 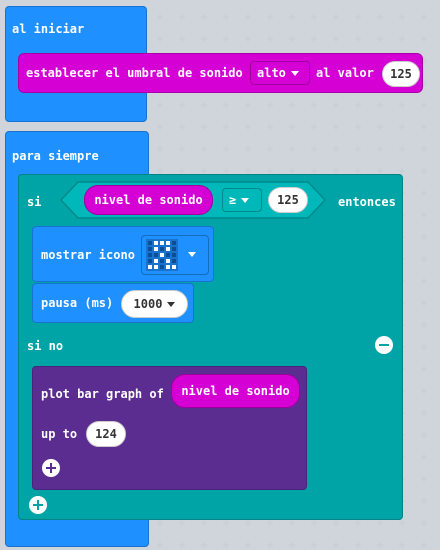 I want to click on add-else-if-icon, so click(x=38, y=505).